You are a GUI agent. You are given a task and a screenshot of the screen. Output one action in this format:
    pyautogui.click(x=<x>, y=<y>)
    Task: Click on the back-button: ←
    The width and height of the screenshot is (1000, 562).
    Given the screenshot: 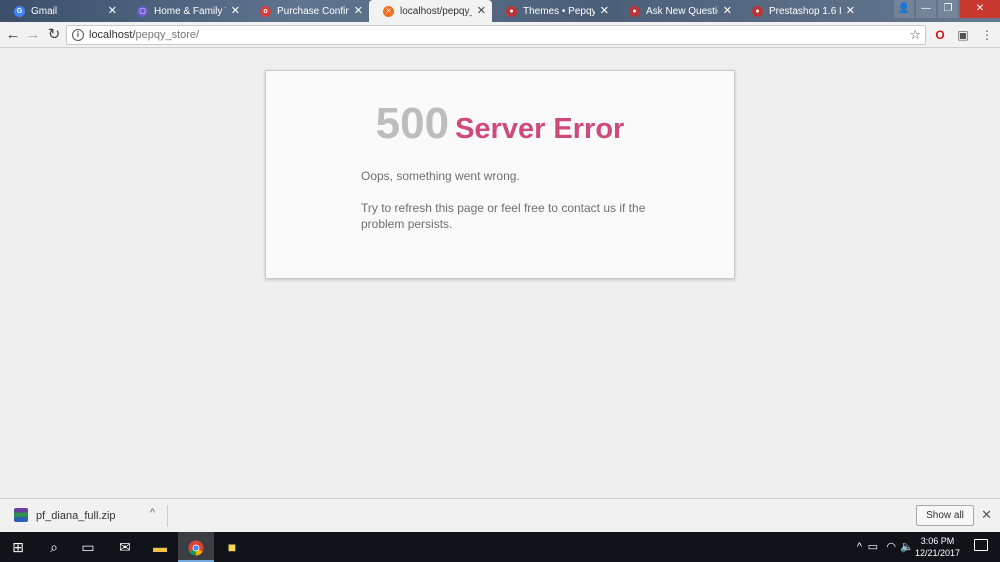 What is the action you would take?
    pyautogui.click(x=13, y=35)
    